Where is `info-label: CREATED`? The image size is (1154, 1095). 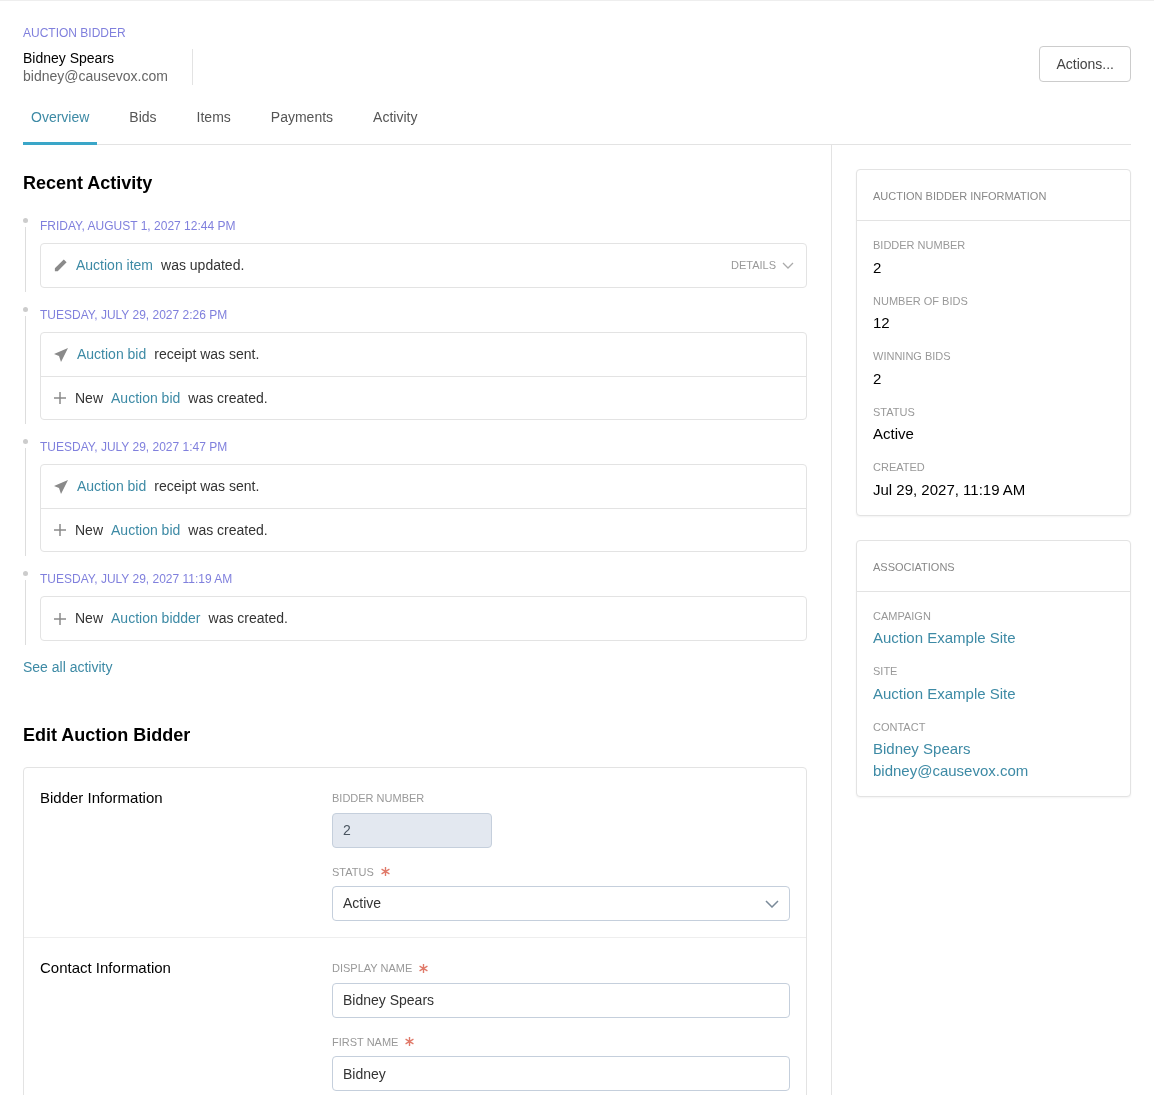 info-label: CREATED is located at coordinates (899, 467).